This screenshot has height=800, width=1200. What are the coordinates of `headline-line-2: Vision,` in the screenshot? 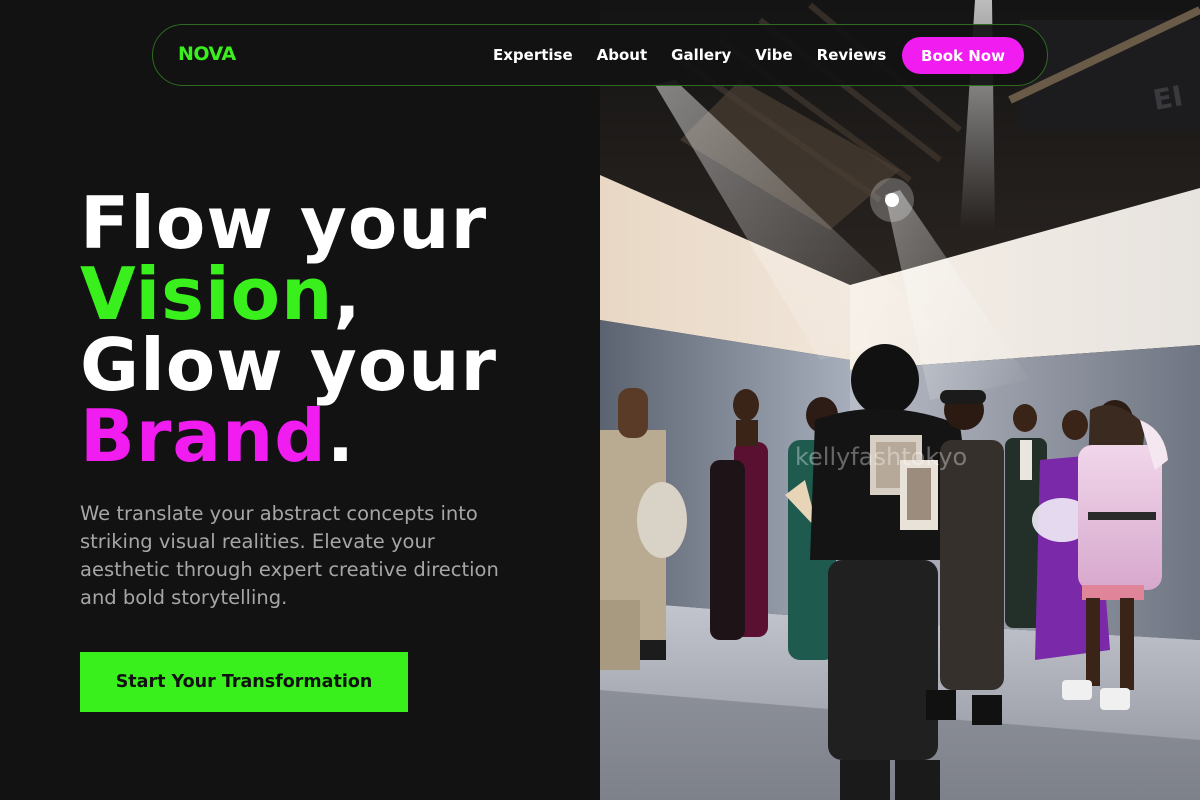 It's located at (340, 294).